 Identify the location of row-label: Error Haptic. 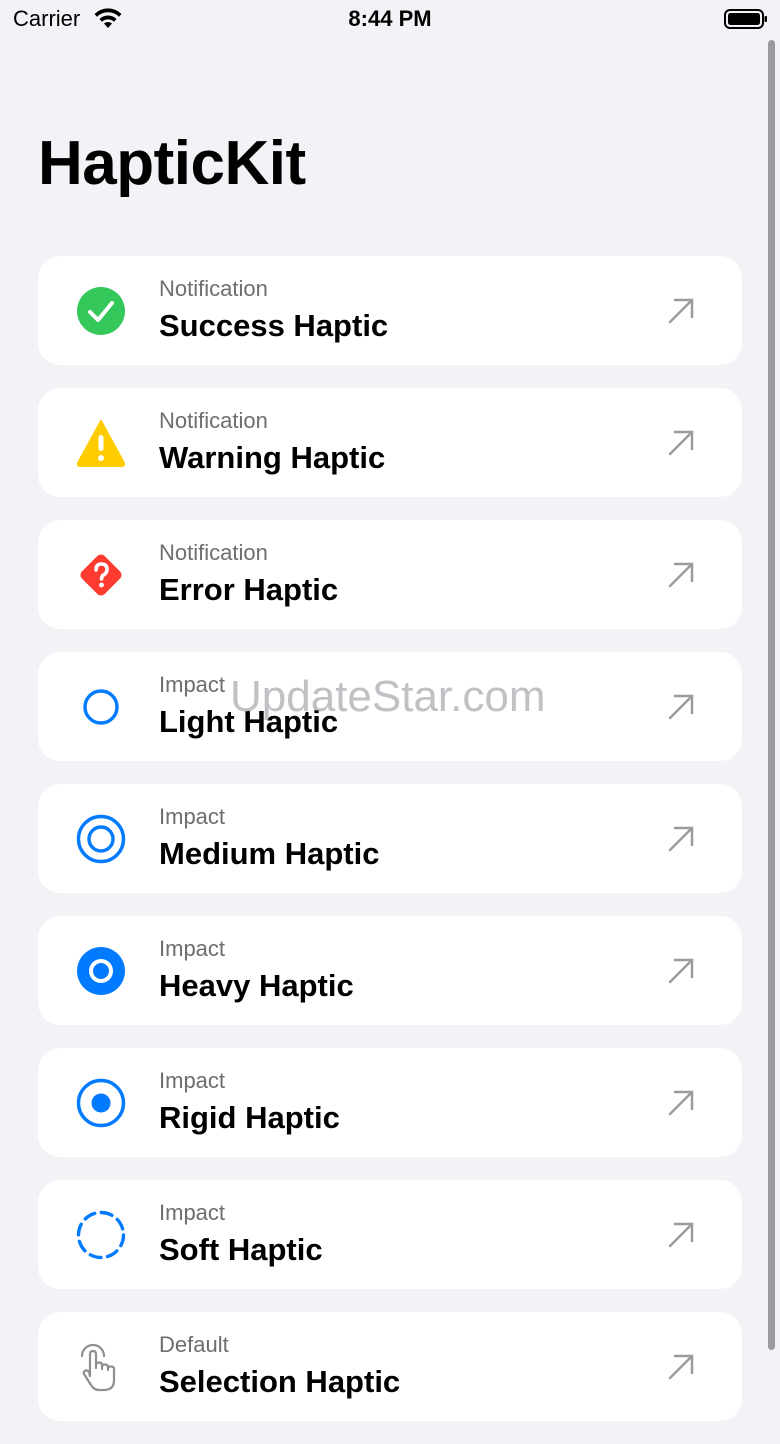
(249, 589).